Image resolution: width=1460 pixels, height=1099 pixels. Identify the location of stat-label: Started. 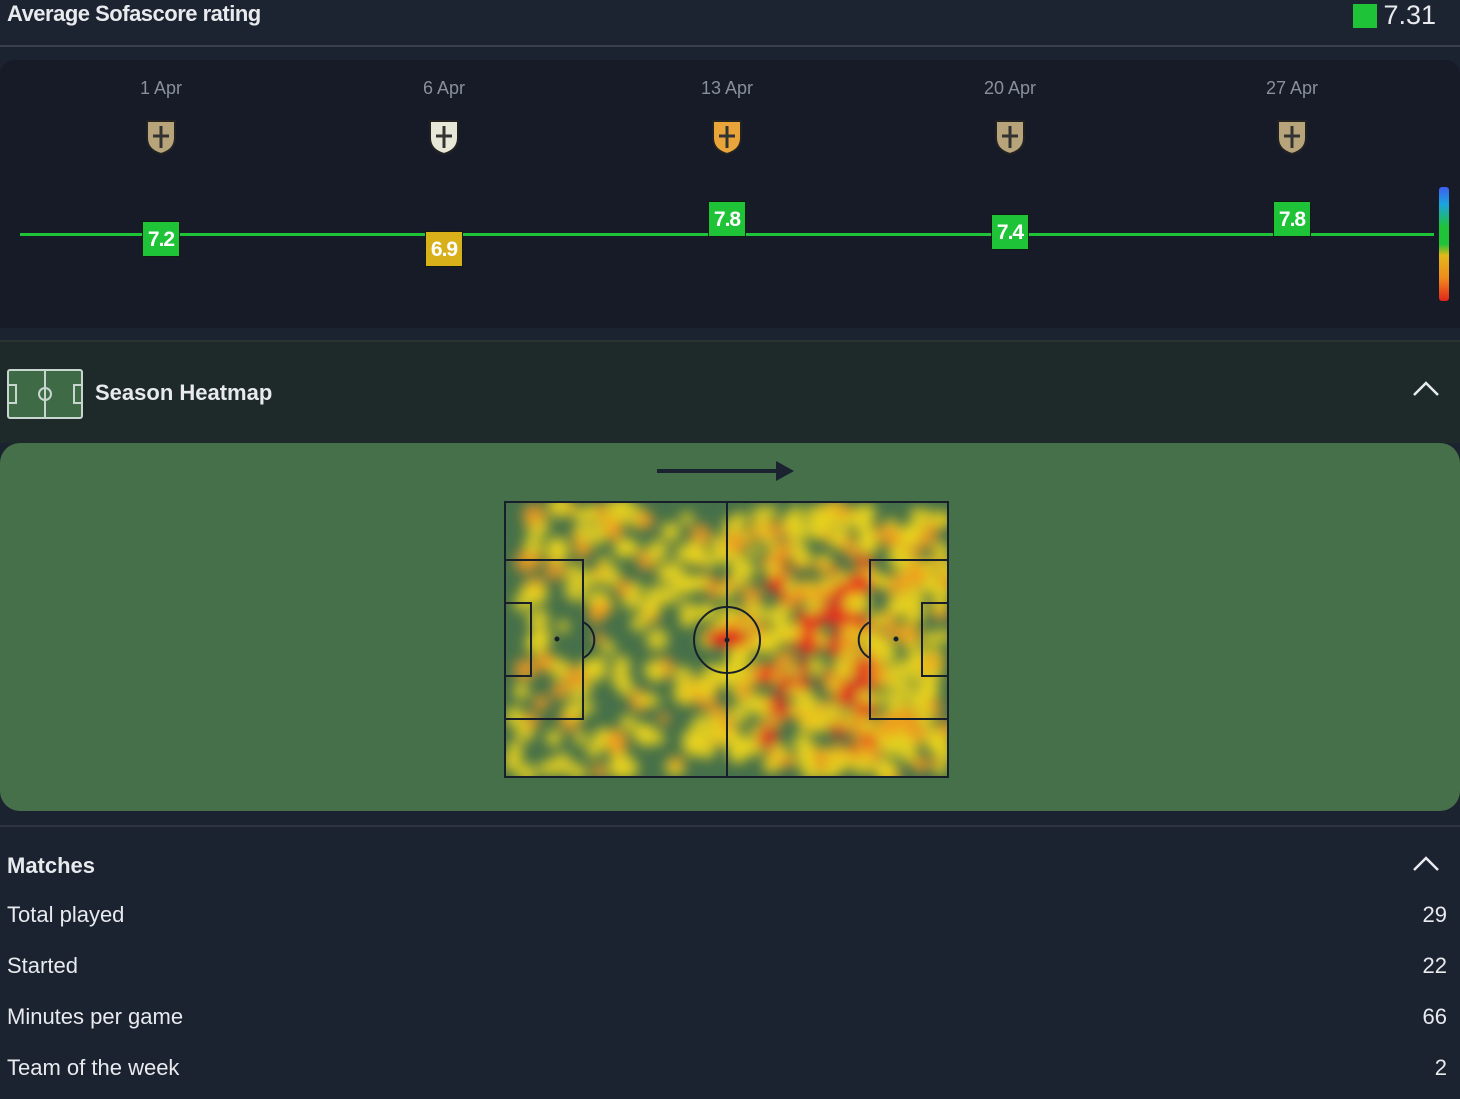
(42, 965).